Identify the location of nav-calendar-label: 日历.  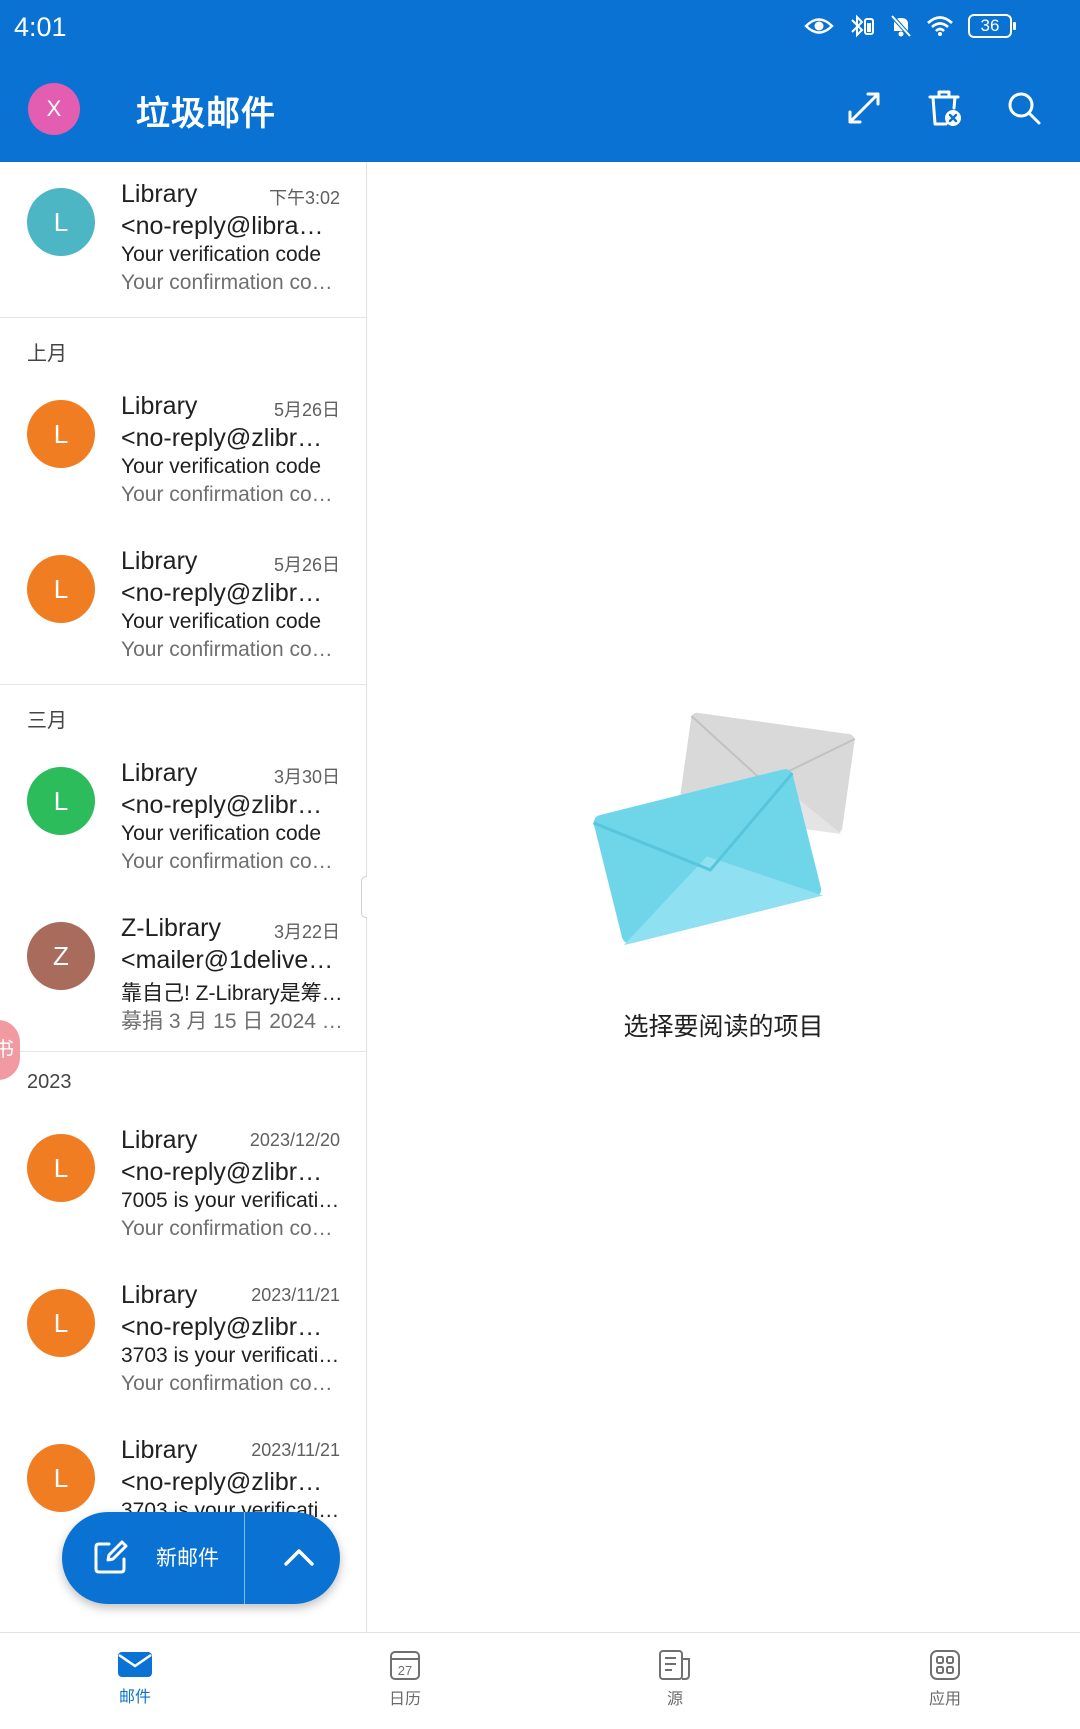
(404, 1699).